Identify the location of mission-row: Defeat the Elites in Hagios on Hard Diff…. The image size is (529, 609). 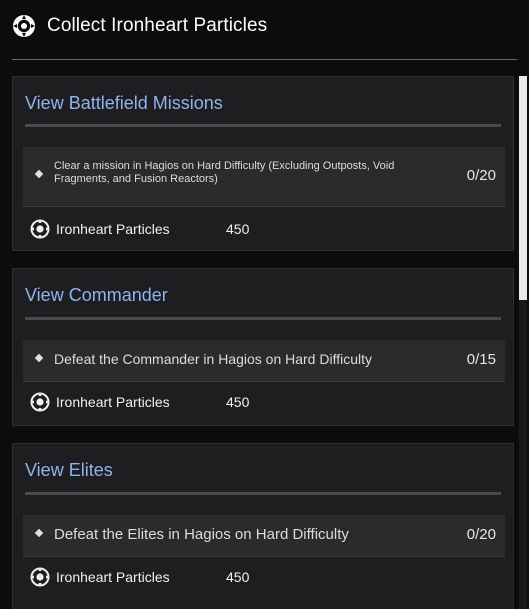
(264, 536).